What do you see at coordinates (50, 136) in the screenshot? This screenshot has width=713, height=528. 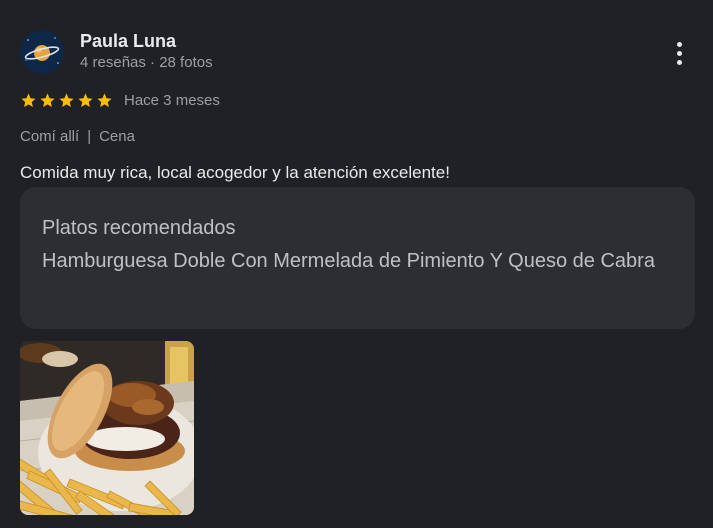 I see `tag-visit: Comí allí` at bounding box center [50, 136].